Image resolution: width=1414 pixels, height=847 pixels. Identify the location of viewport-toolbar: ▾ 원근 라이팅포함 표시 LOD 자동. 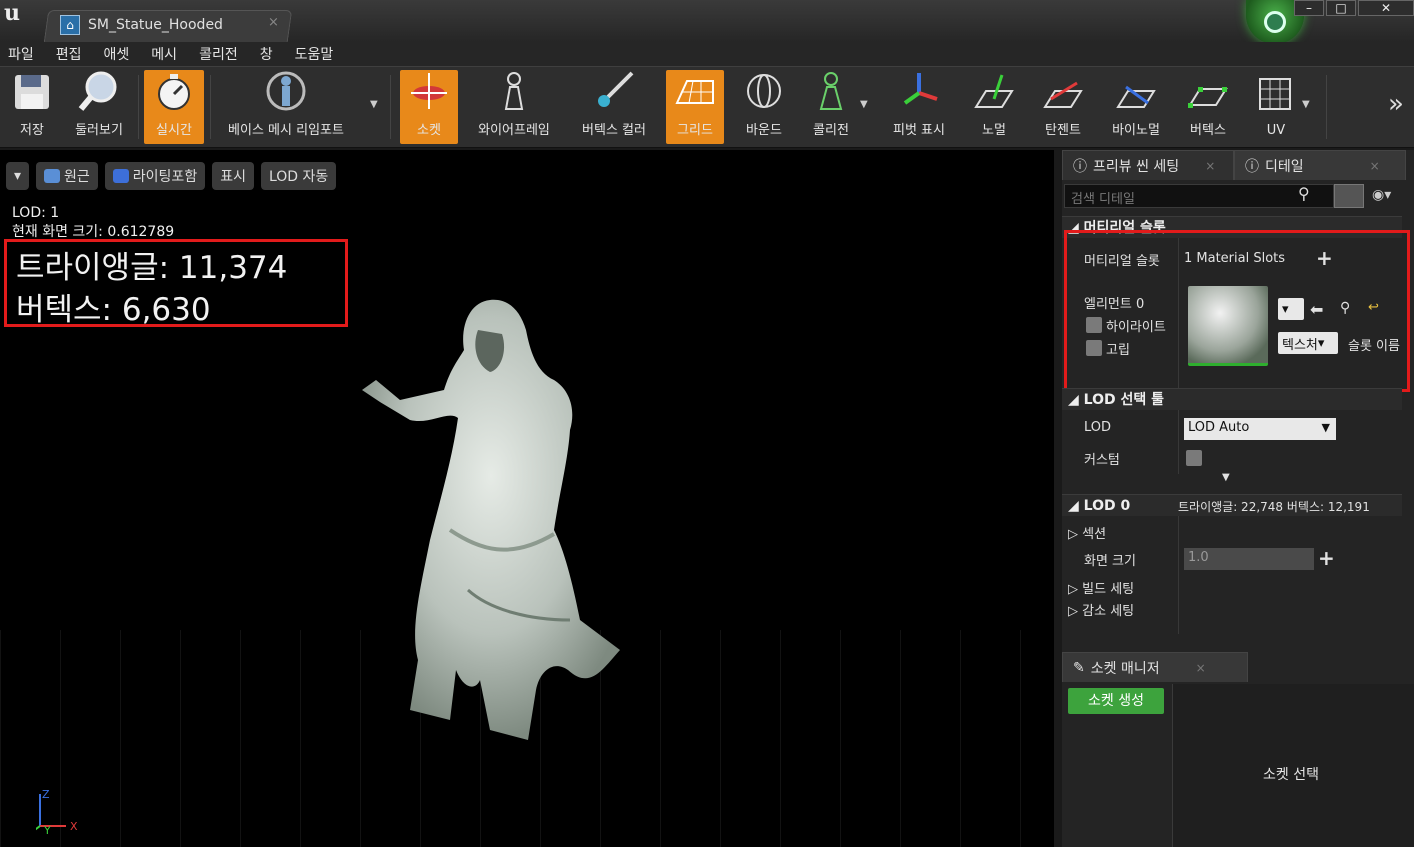
(171, 176).